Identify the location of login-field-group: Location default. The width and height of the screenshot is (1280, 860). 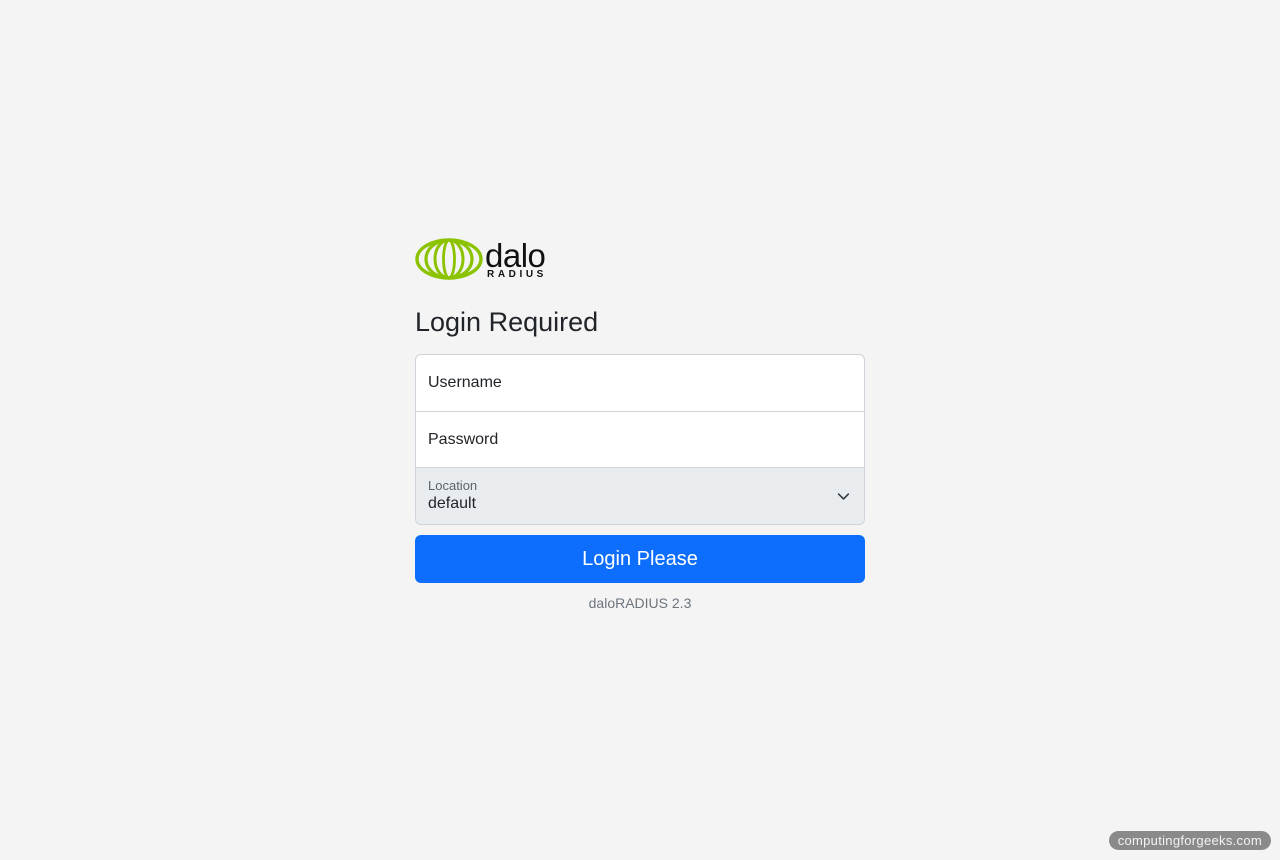
(640, 440).